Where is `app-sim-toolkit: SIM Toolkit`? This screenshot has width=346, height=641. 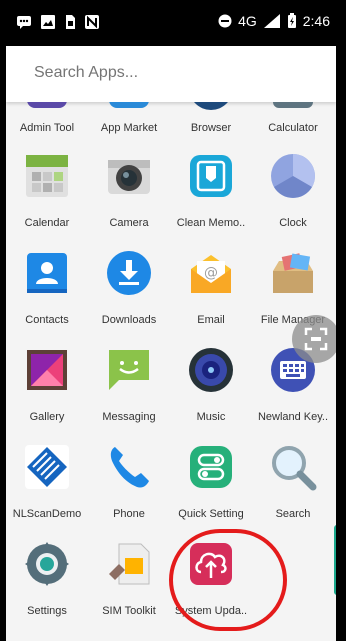
app-sim-toolkit: SIM Toolkit is located at coordinates (129, 588).